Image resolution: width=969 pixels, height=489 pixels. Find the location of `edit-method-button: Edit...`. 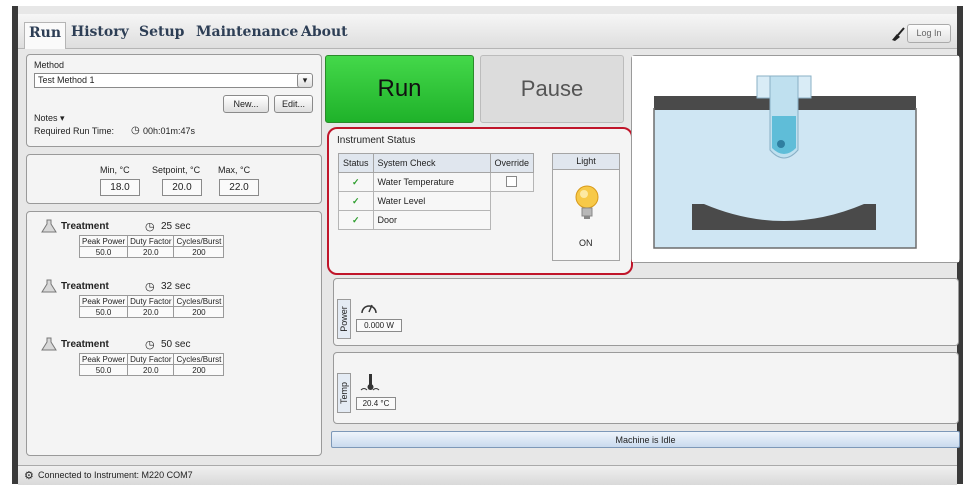

edit-method-button: Edit... is located at coordinates (293, 104).